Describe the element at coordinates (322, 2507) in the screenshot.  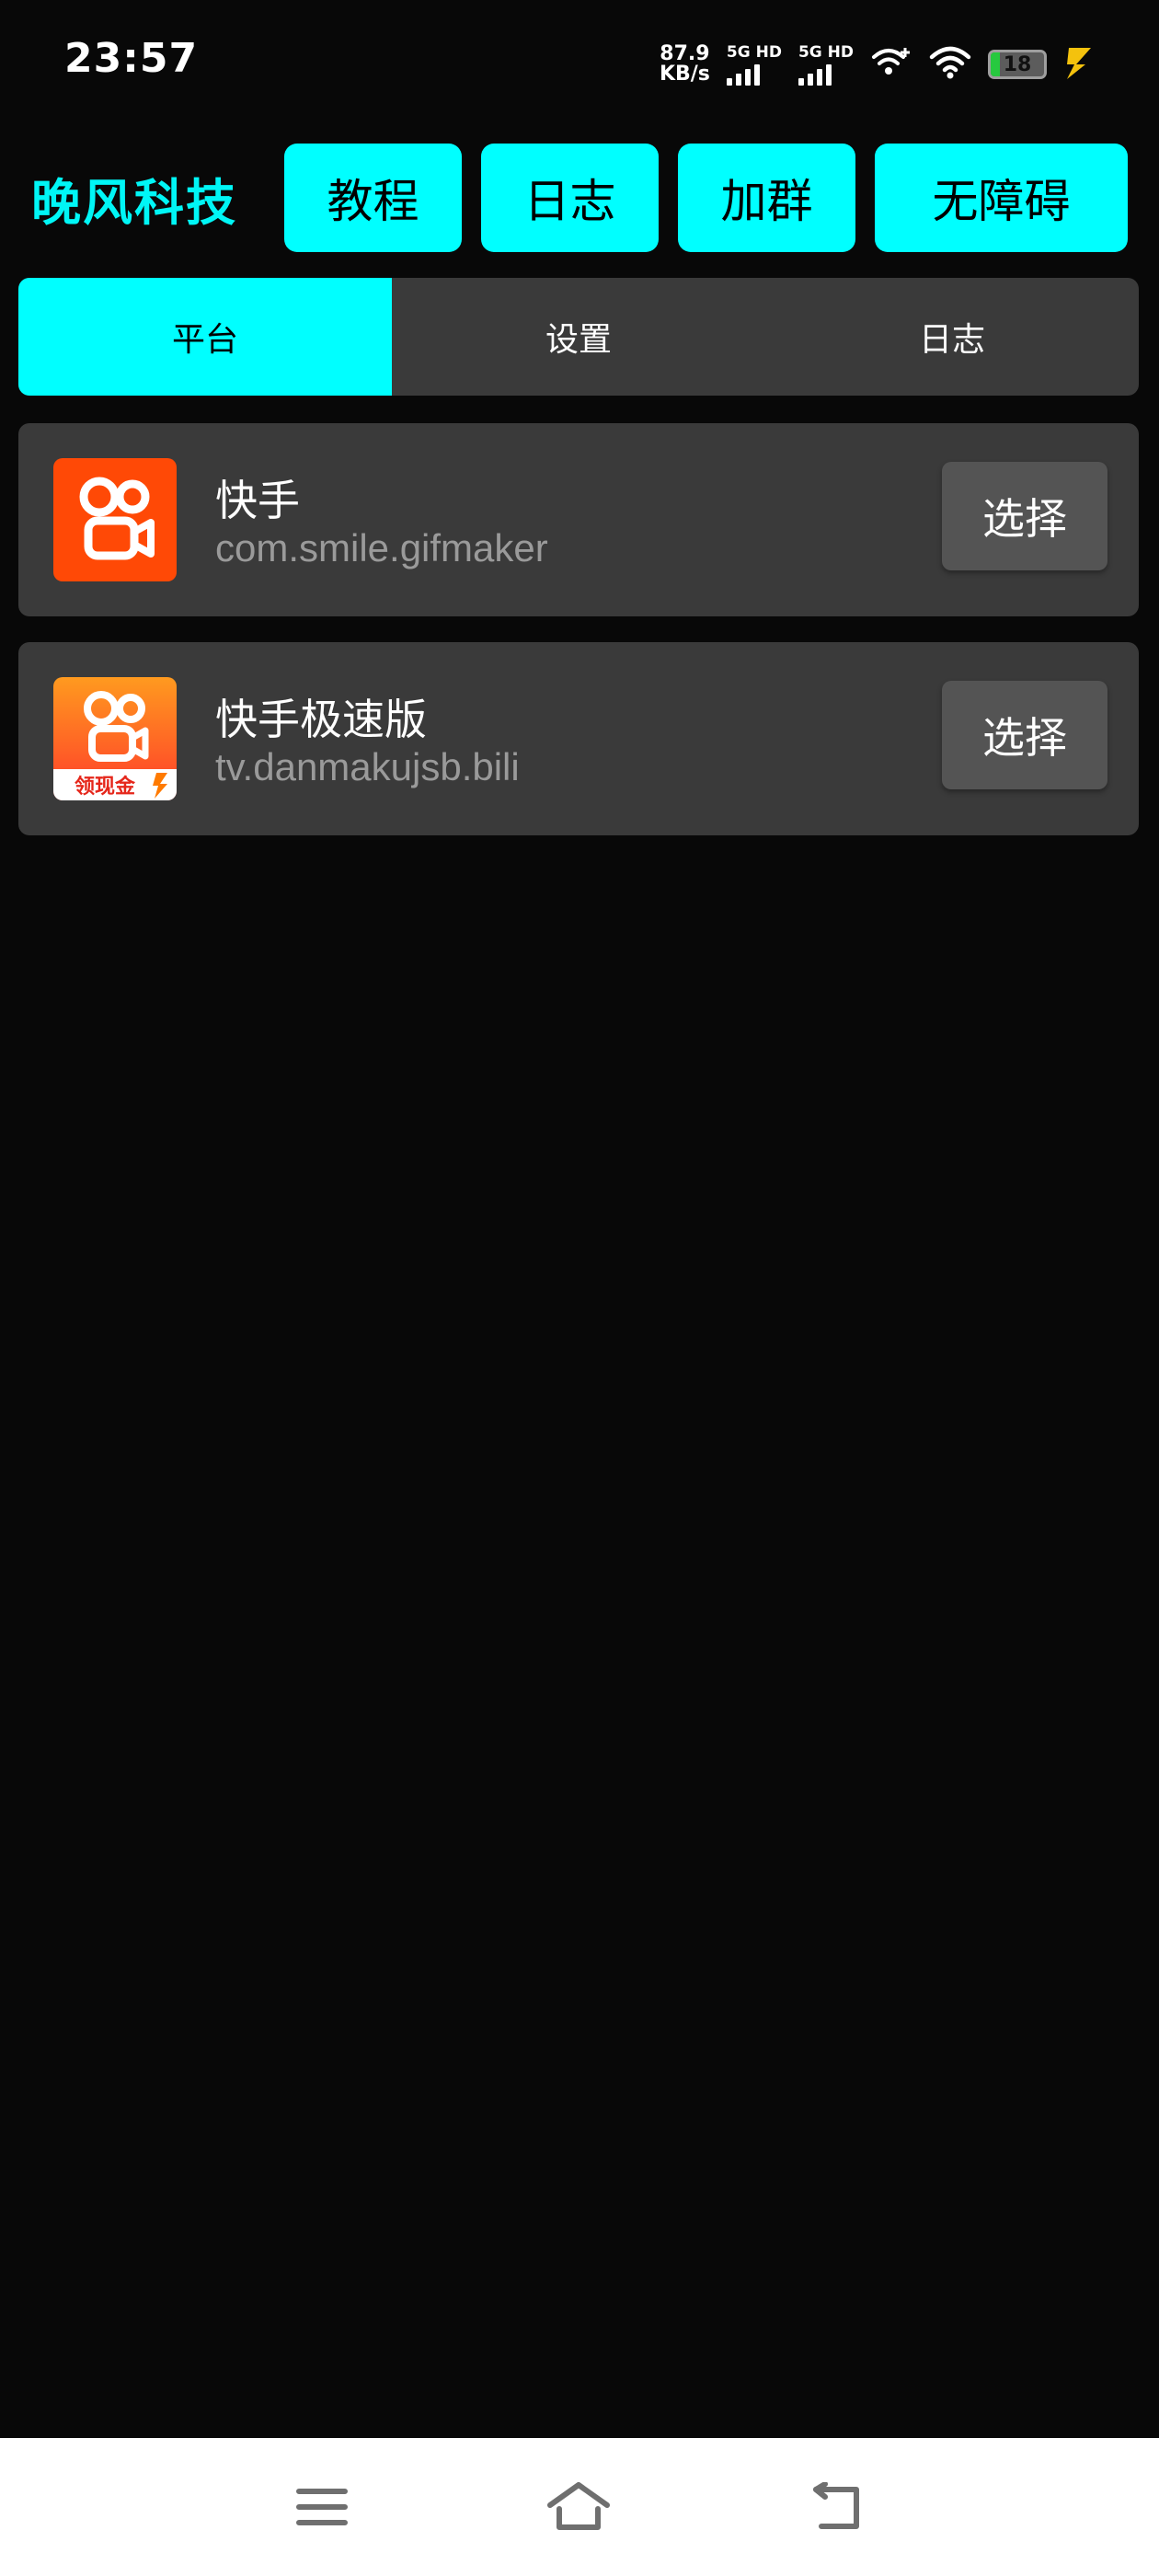
I see `menu-icon` at that location.